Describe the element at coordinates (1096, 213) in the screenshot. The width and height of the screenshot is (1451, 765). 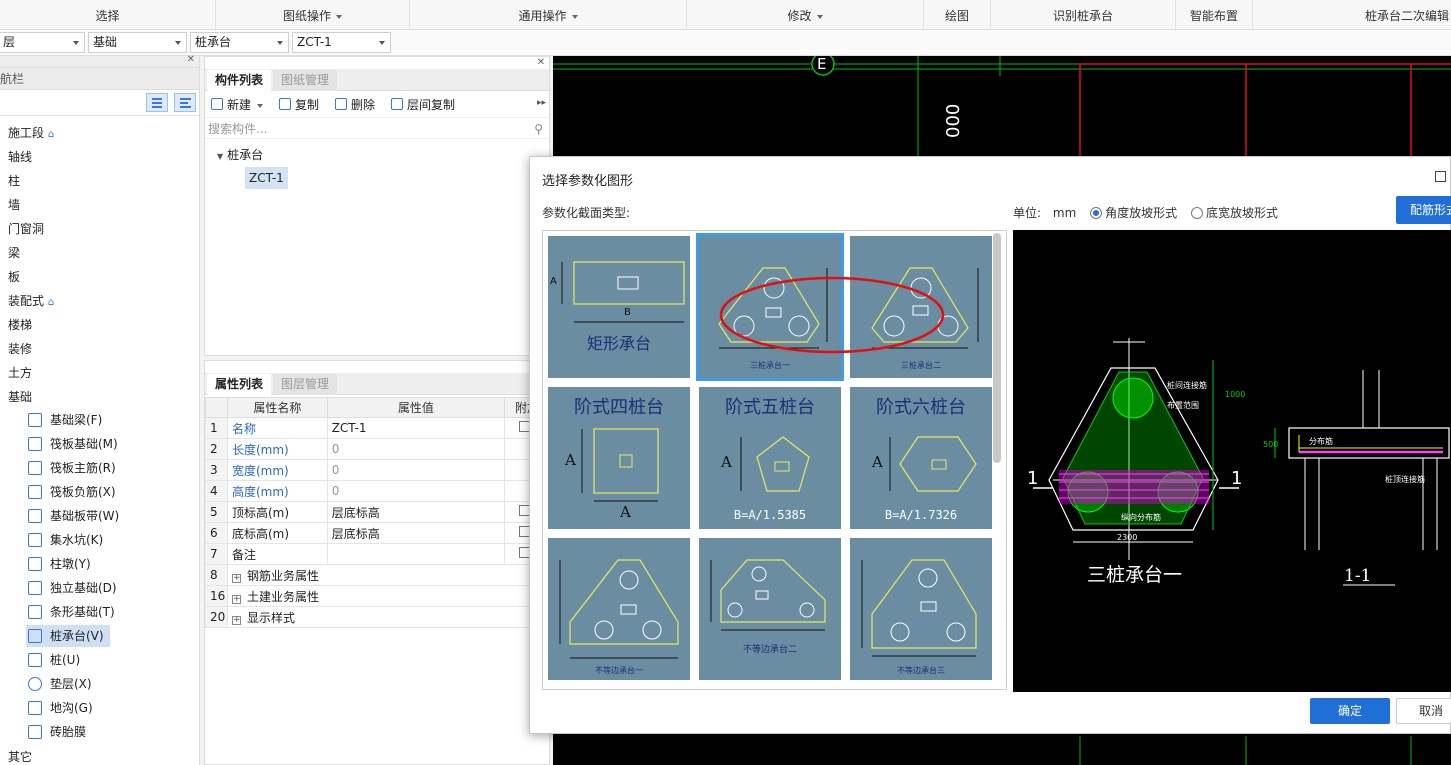
I see `radio-checked-icon` at that location.